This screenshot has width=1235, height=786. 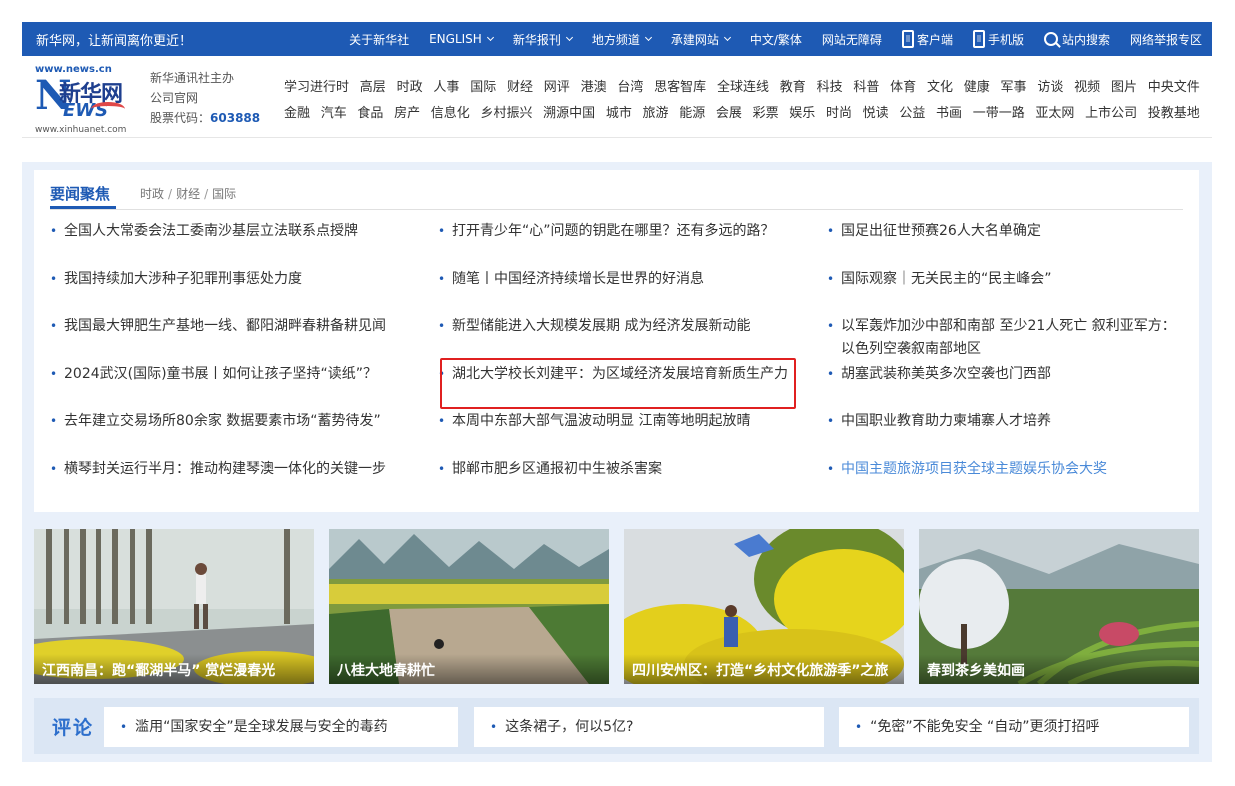 I want to click on category-link: 信息化, so click(x=450, y=111).